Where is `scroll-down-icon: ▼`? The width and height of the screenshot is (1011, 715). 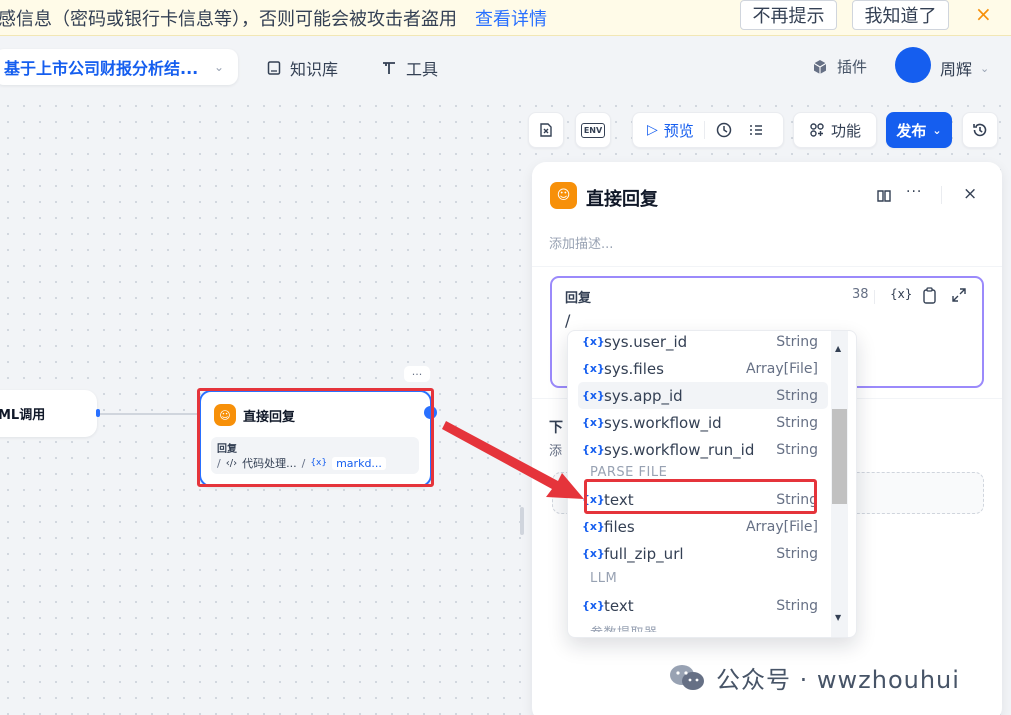
scroll-down-icon: ▼ is located at coordinates (838, 617).